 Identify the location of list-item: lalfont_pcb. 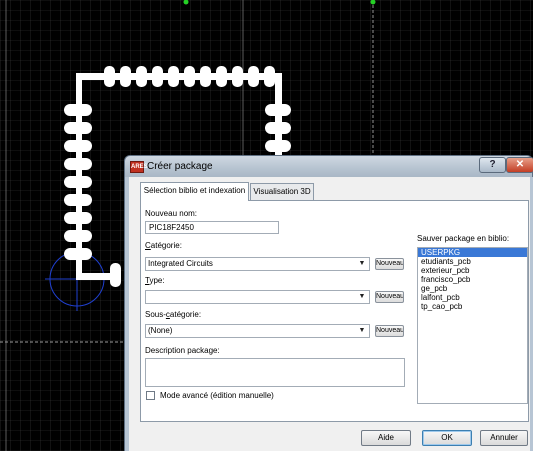
(472, 297).